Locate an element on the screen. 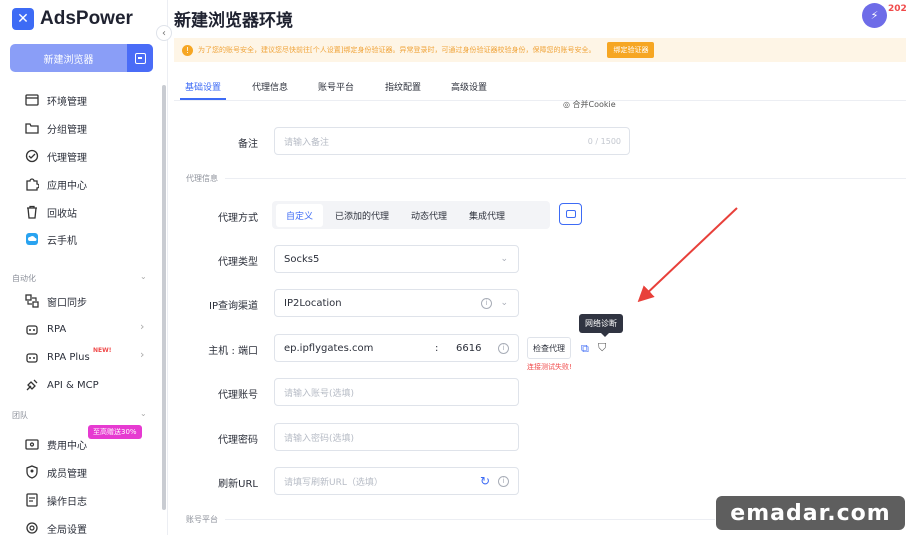 Image resolution: width=906 pixels, height=535 pixels. proxy-mode-segmented: 自定义 已添加的代理 动态代理 集成代理 is located at coordinates (411, 215).